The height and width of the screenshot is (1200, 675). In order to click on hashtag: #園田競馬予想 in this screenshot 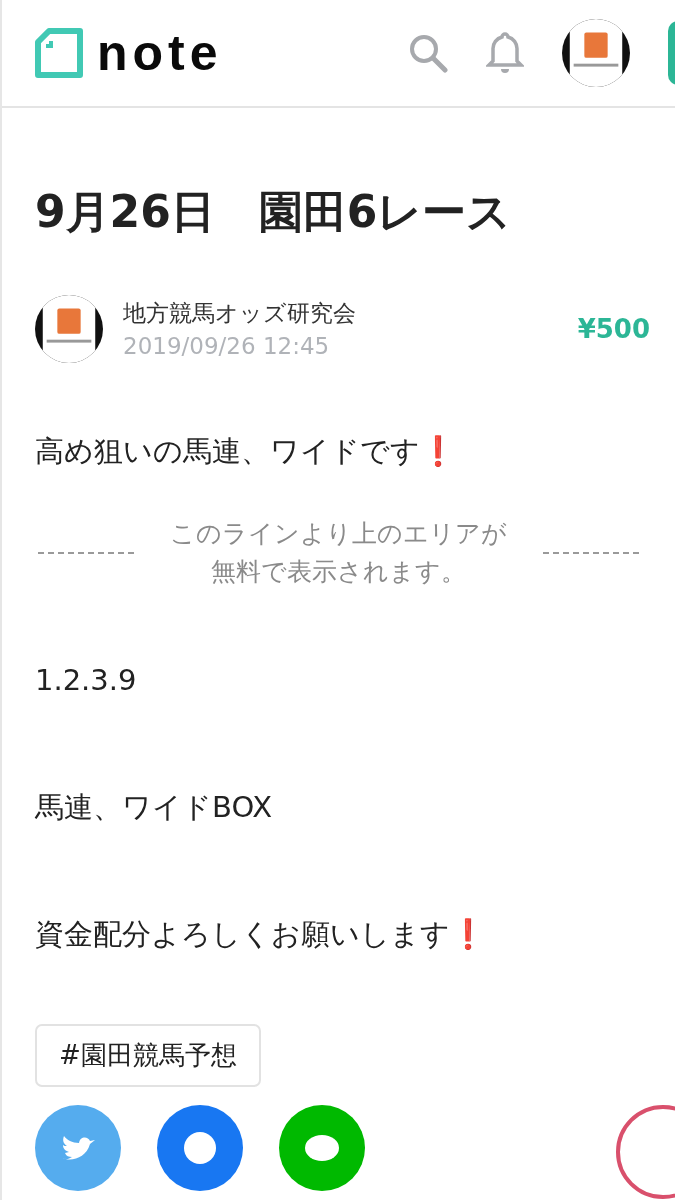, I will do `click(148, 1056)`.